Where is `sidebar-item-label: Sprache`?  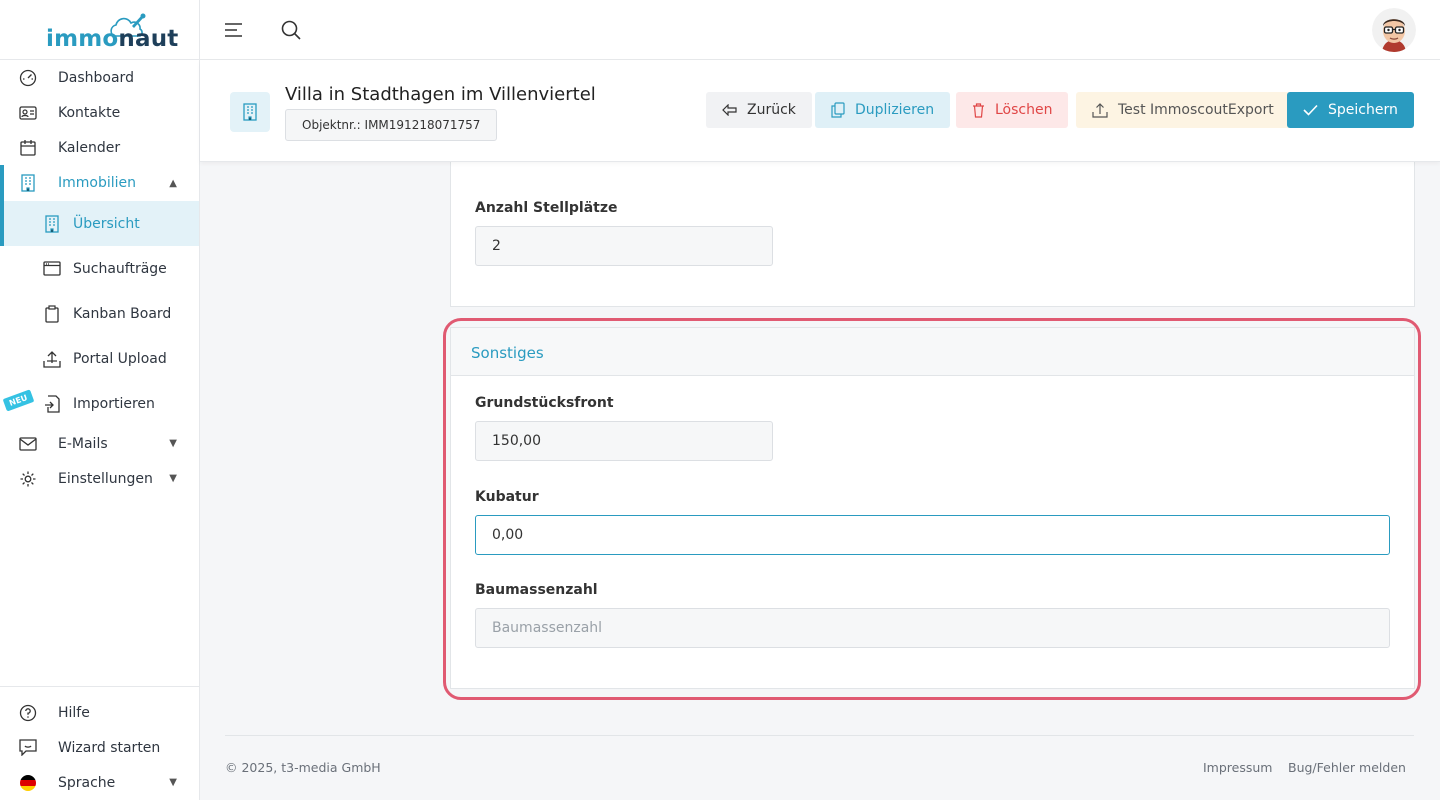 sidebar-item-label: Sprache is located at coordinates (87, 782).